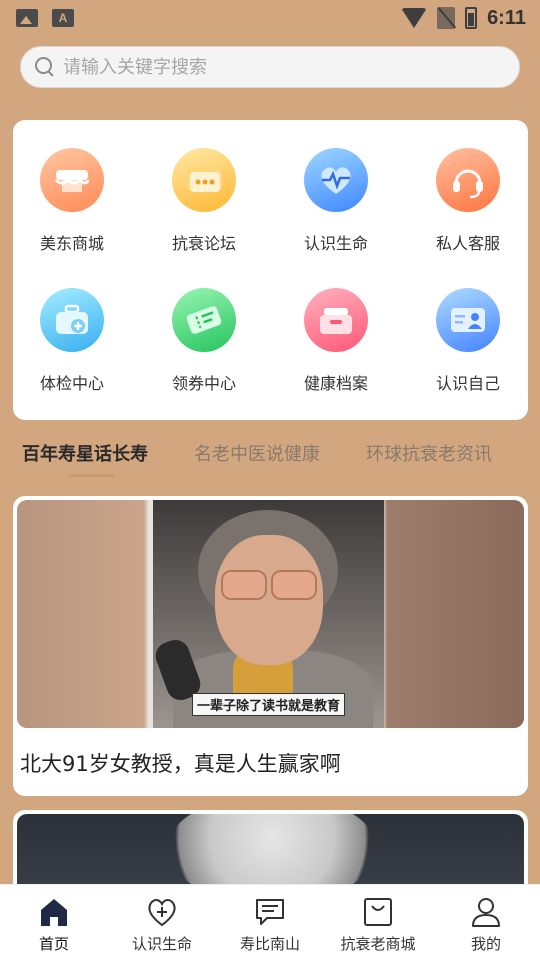  What do you see at coordinates (71, 383) in the screenshot?
I see `grid-label-checkup: 体检中心` at bounding box center [71, 383].